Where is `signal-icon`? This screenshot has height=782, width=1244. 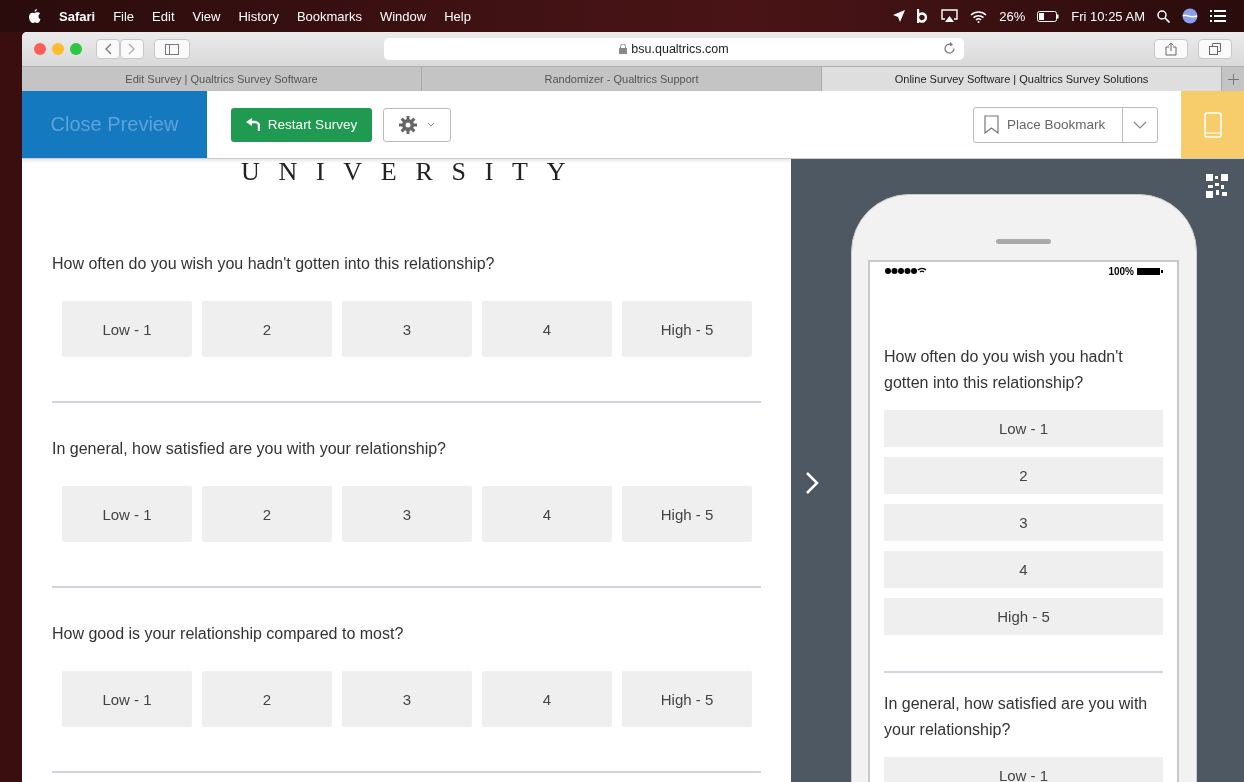 signal-icon is located at coordinates (906, 271).